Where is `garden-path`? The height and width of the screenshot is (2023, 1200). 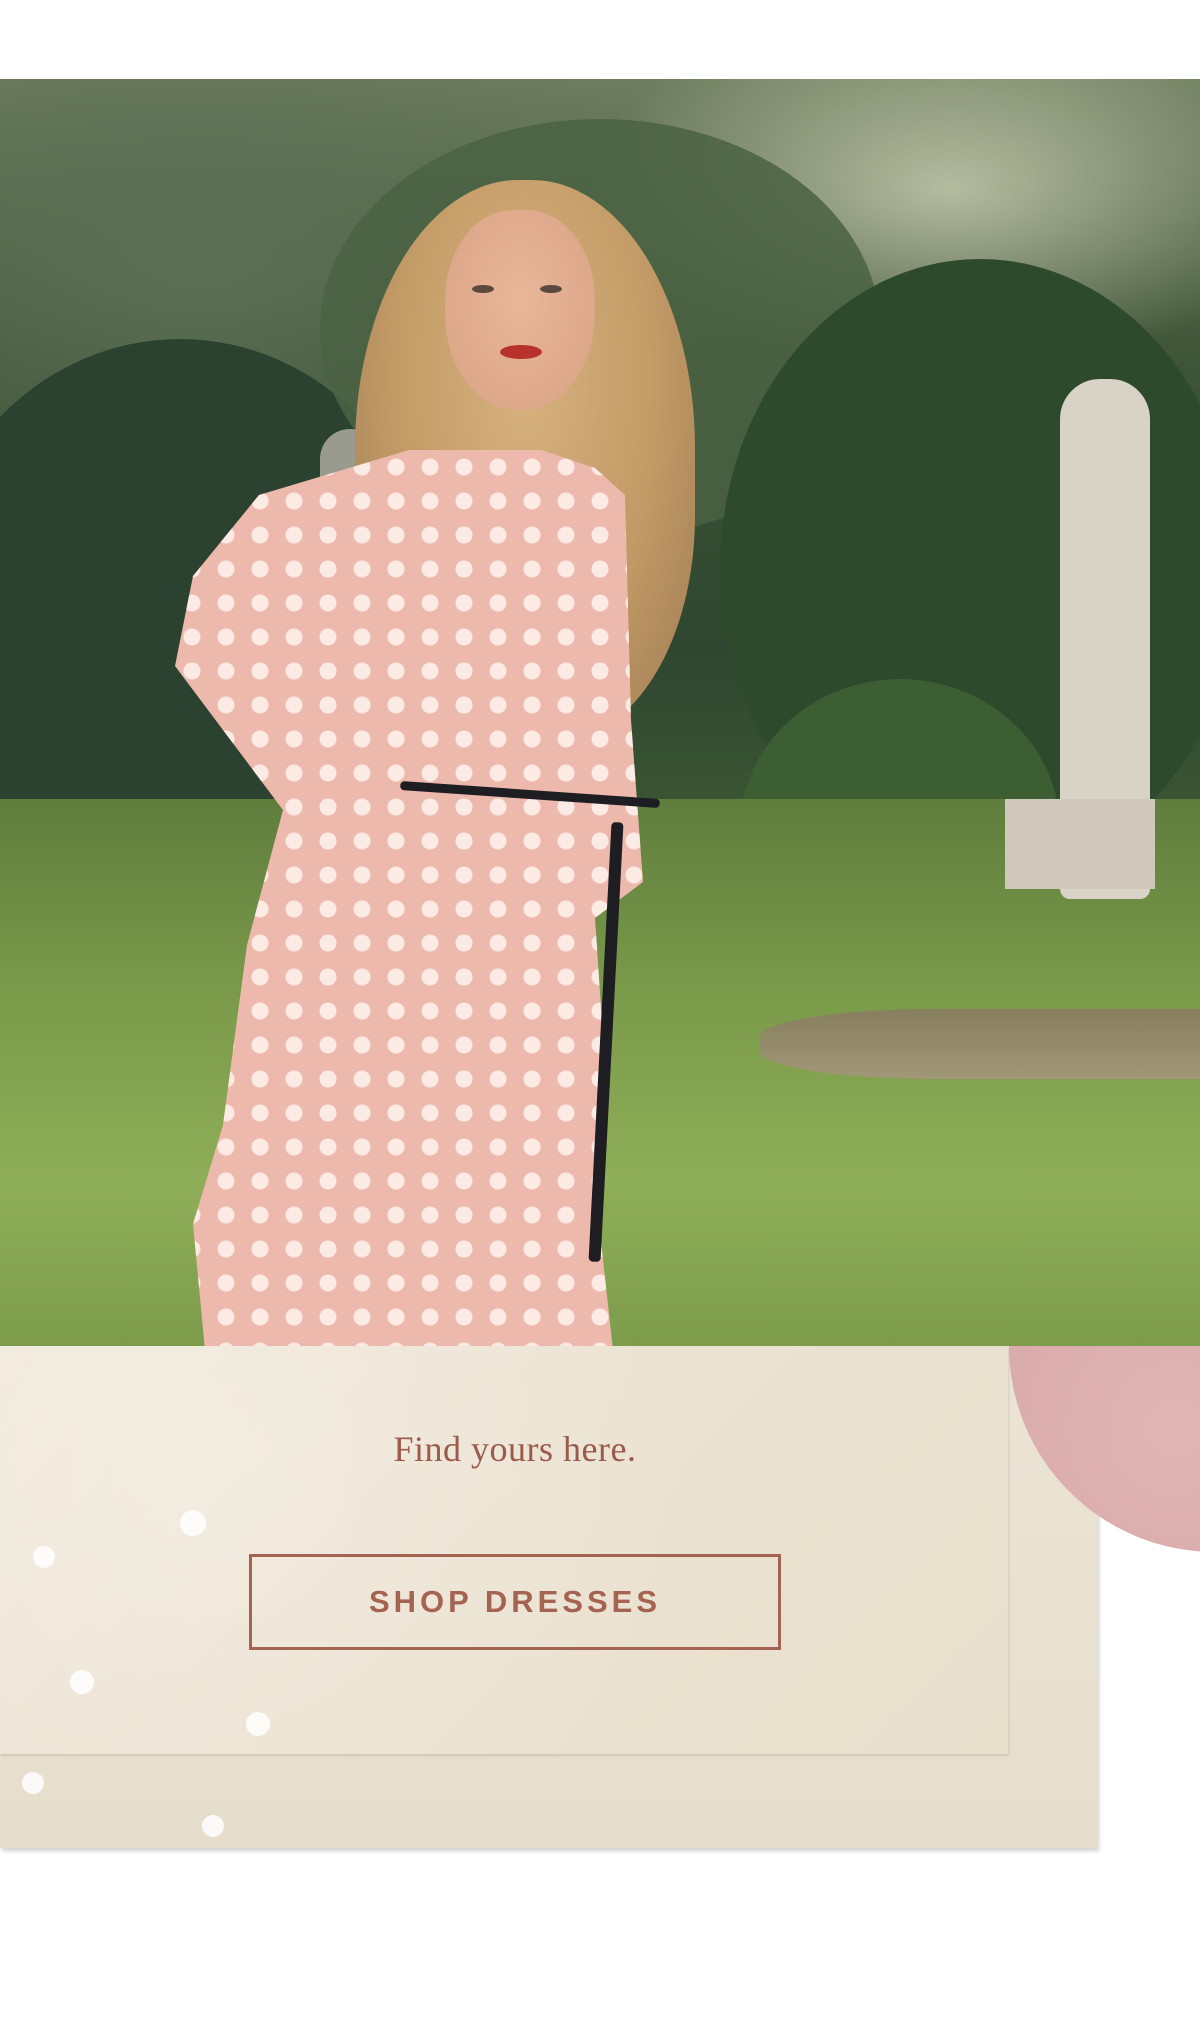
garden-path is located at coordinates (980, 1044).